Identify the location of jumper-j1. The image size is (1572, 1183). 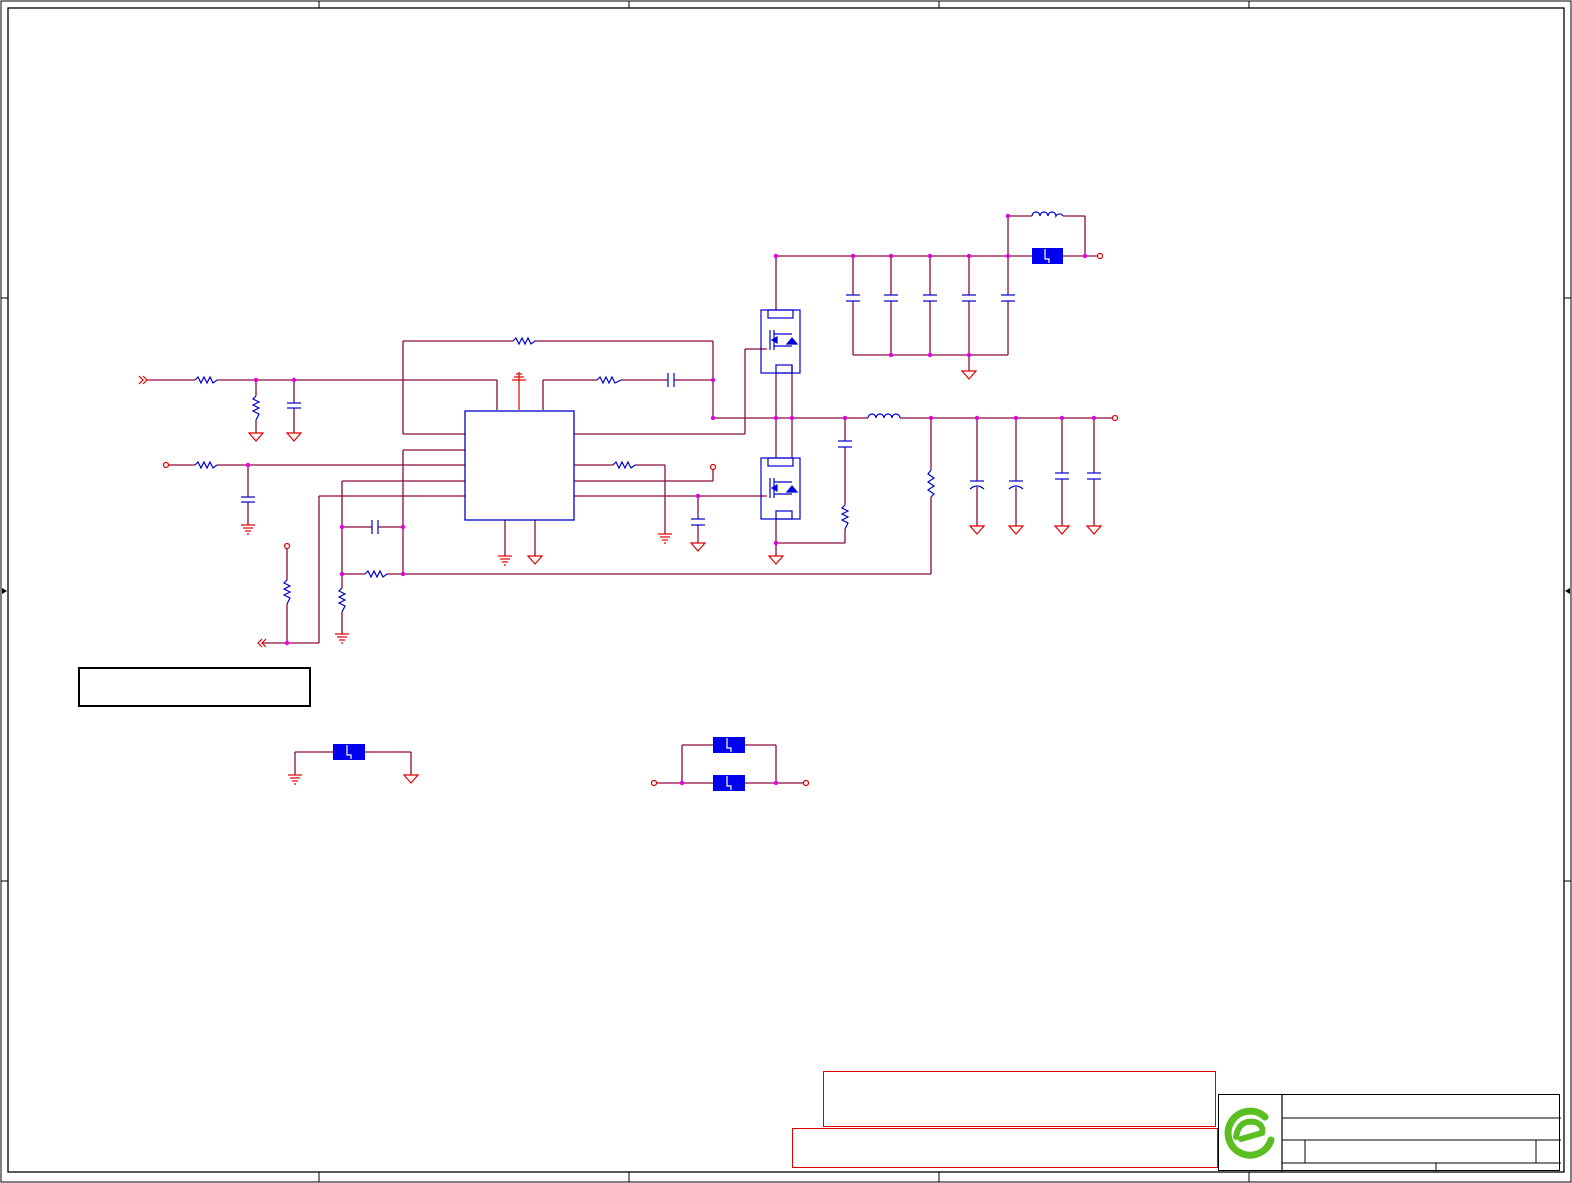
(1047, 256).